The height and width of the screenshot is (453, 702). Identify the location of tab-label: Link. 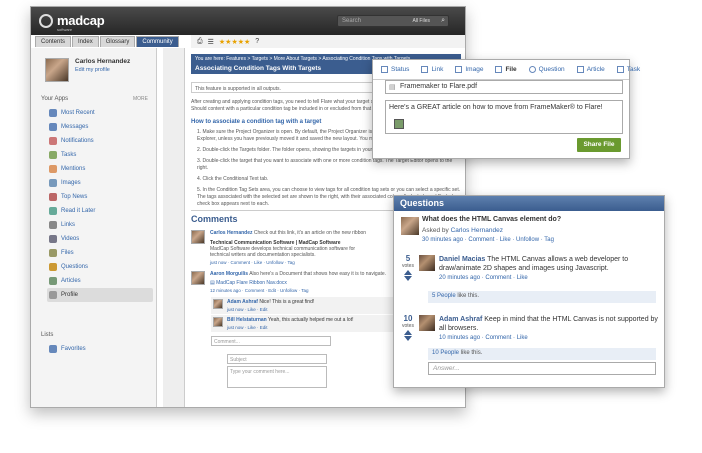
(437, 69).